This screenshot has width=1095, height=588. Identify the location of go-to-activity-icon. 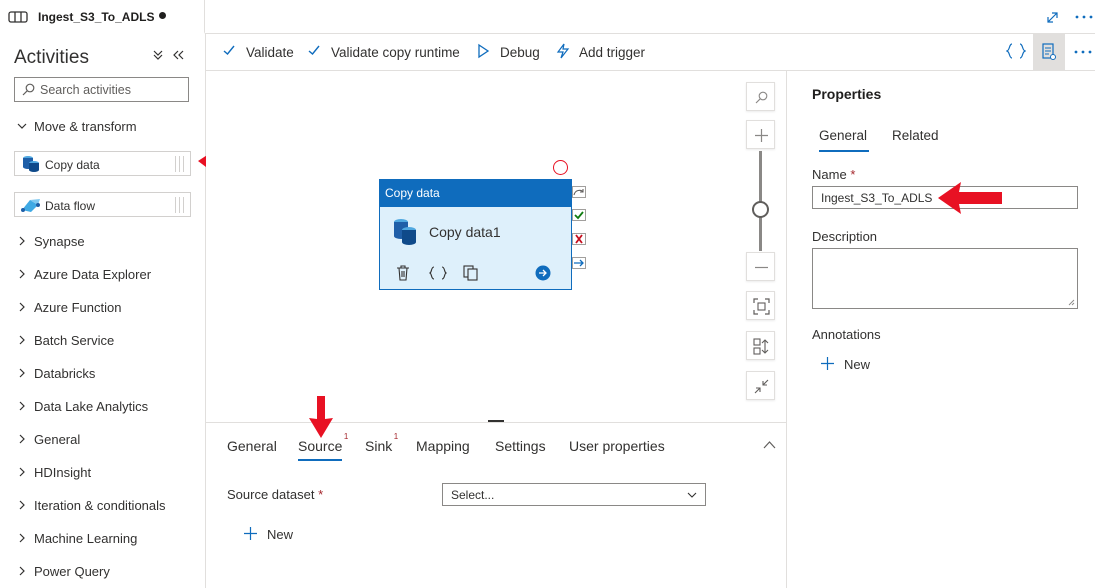
(543, 273).